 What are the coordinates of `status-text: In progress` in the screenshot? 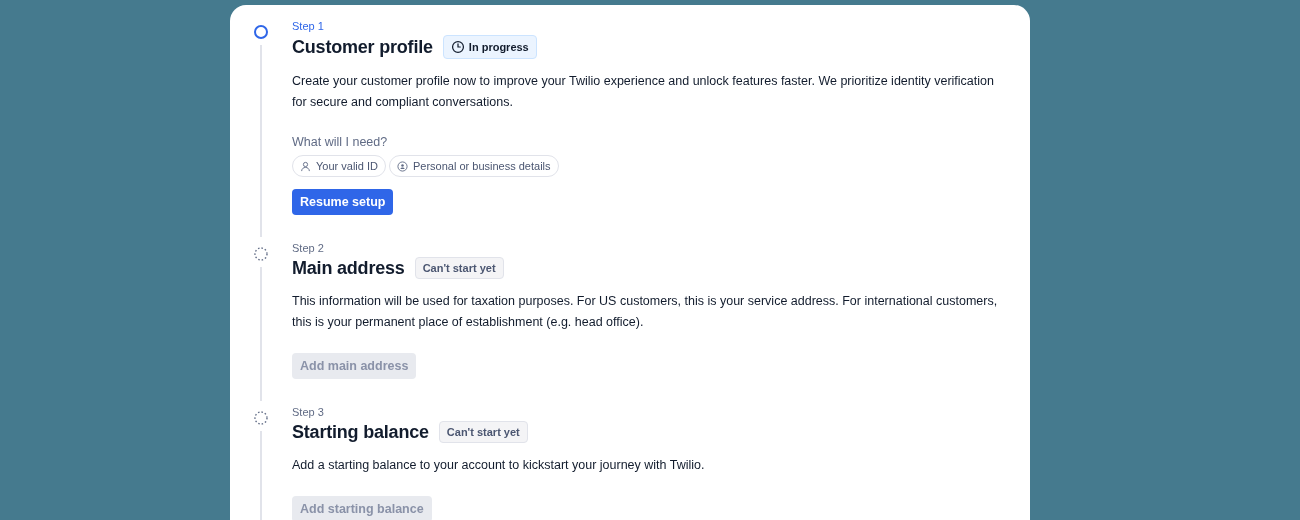 It's located at (498, 47).